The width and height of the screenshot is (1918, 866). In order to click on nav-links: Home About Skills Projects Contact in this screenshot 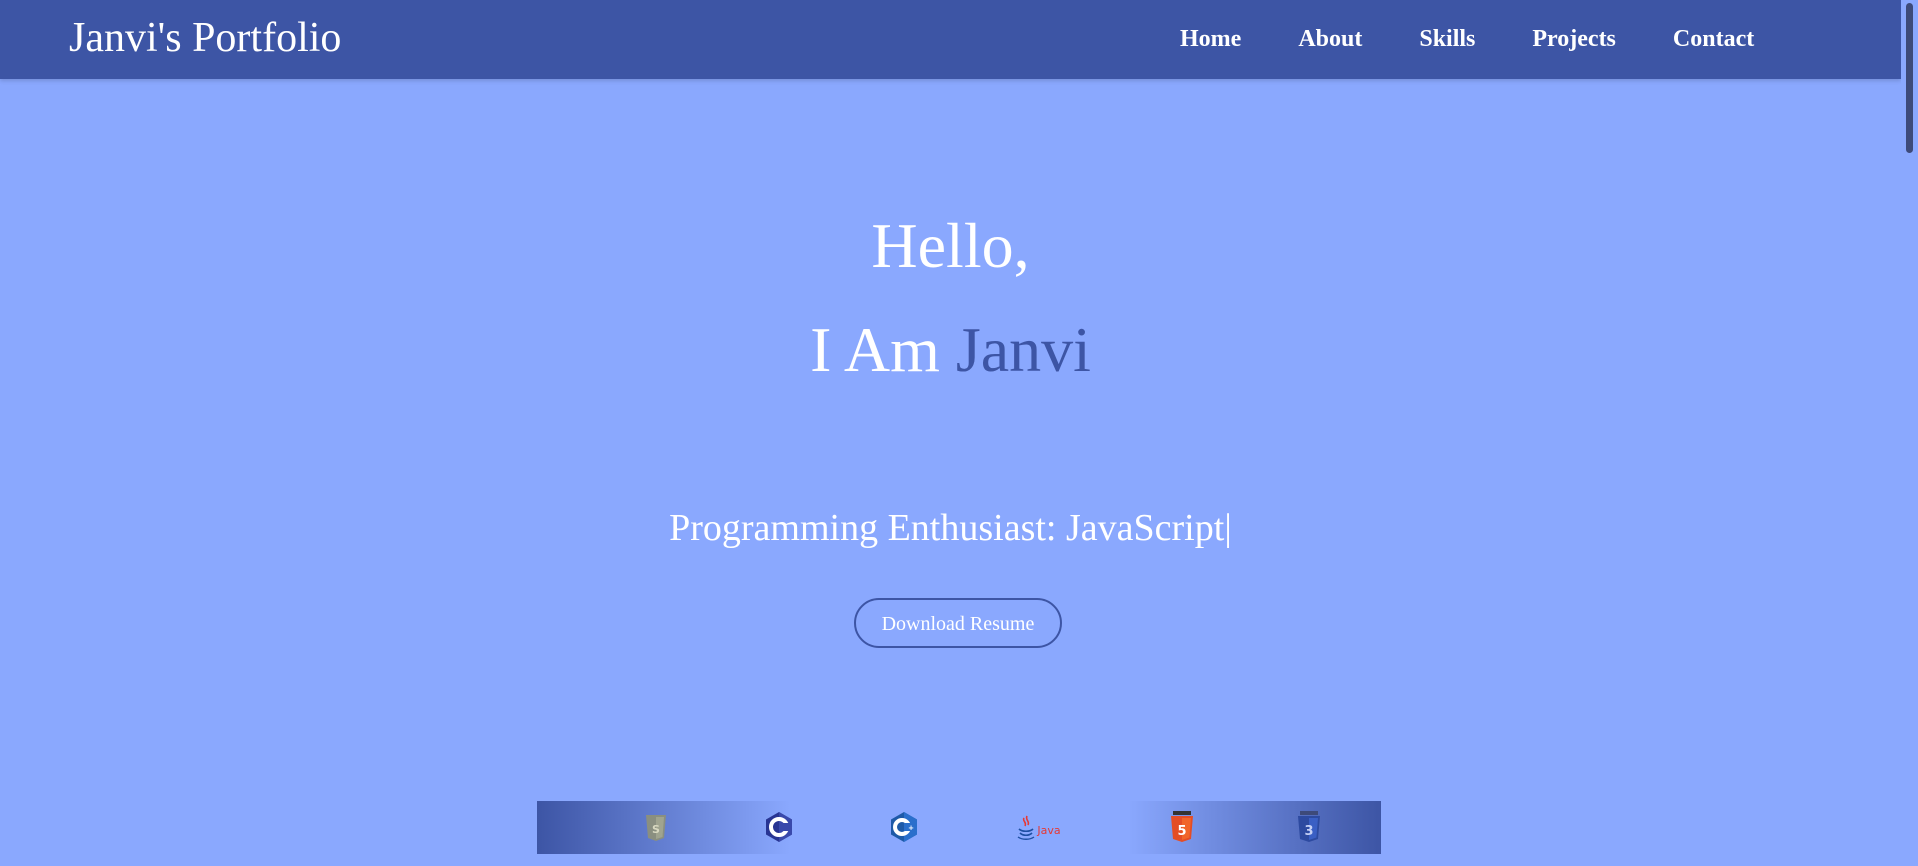, I will do `click(1467, 39)`.